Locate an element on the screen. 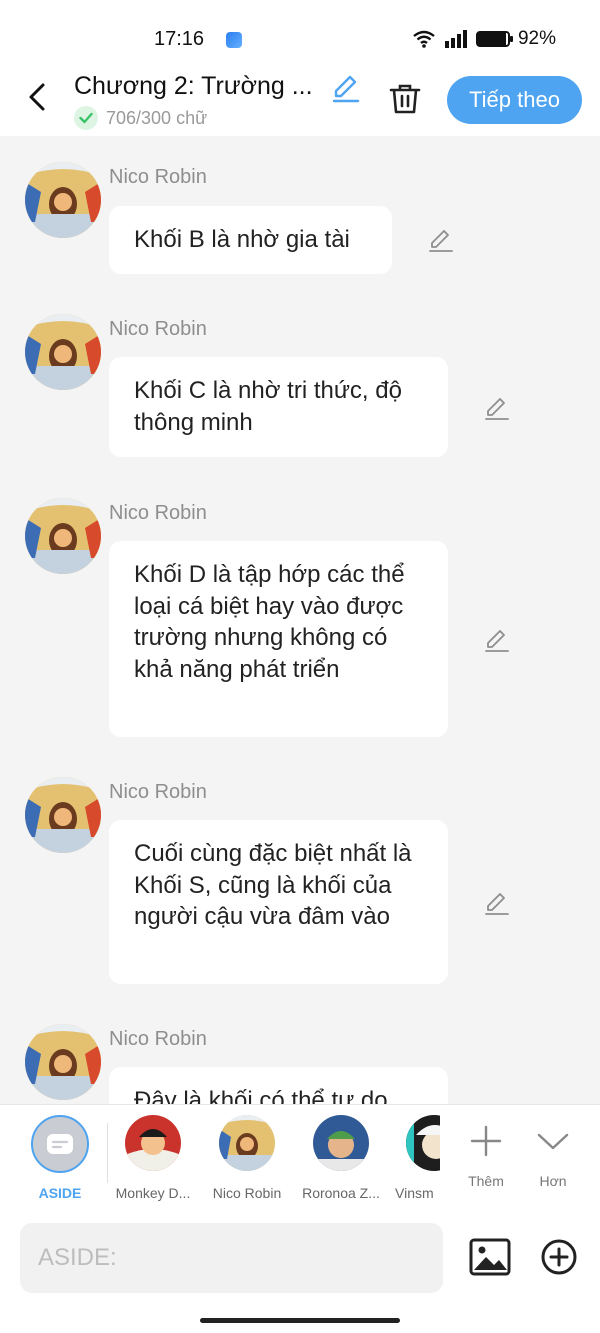 Image resolution: width=600 pixels, height=1333 pixels. character-nico-robin: Nico Robin is located at coordinates (247, 1158).